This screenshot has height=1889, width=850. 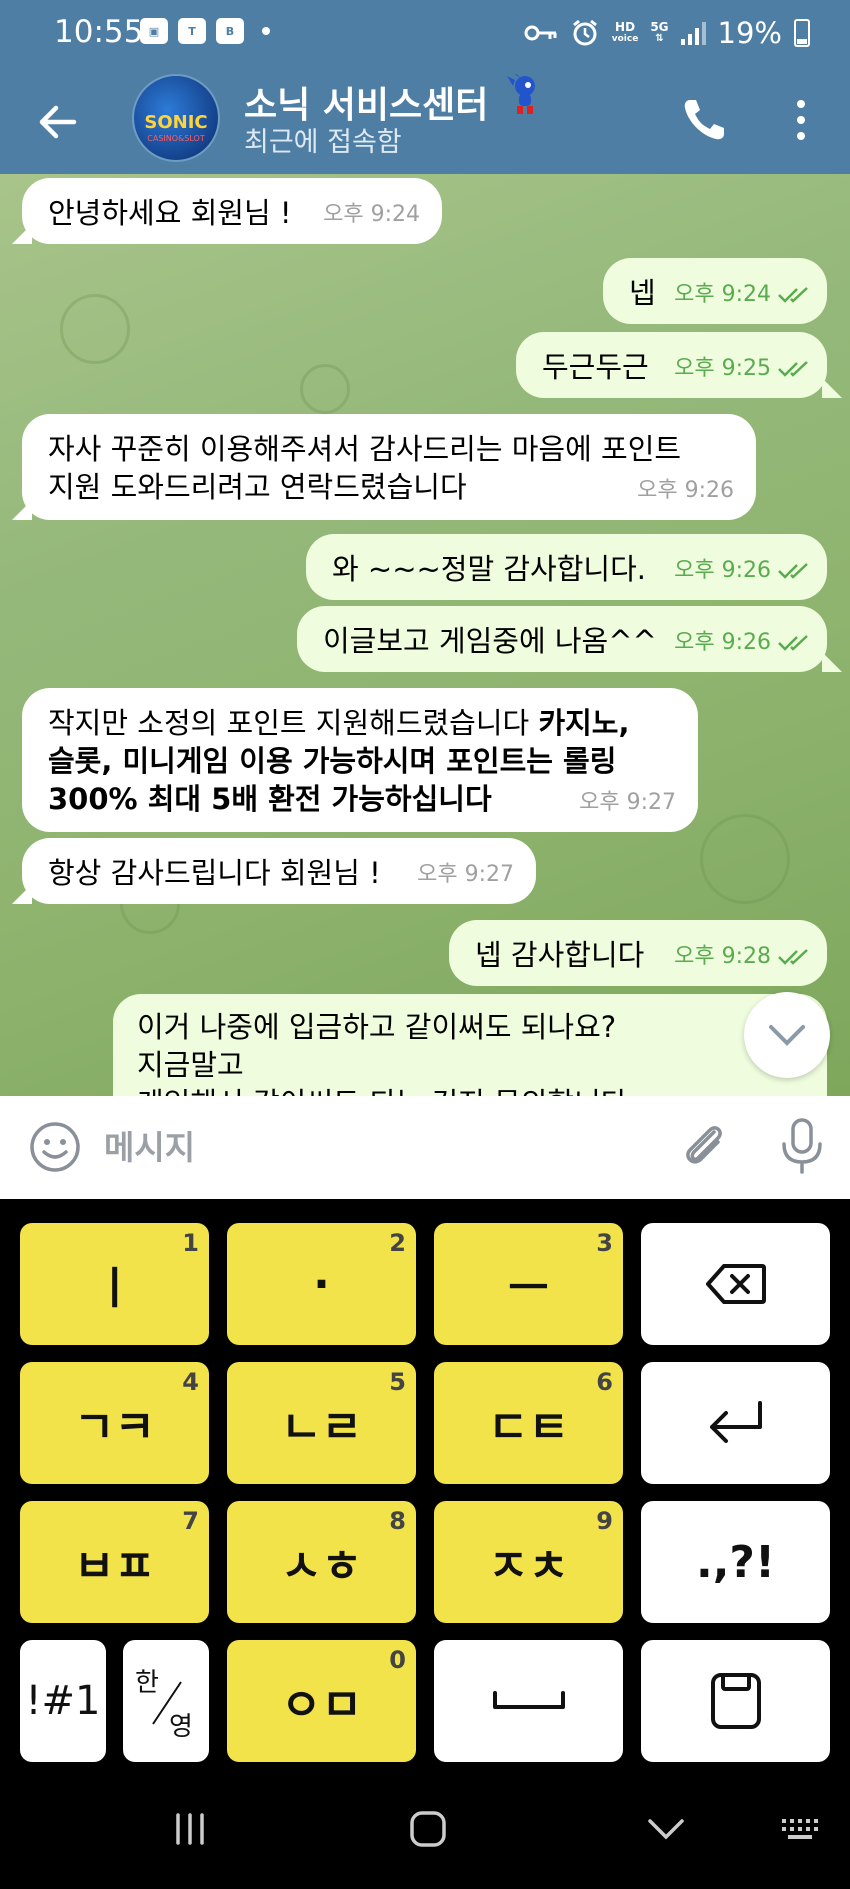 I want to click on status-bar: 10:55 ▣ T B HD voice 5G ⇅ 19%, so click(x=425, y=36).